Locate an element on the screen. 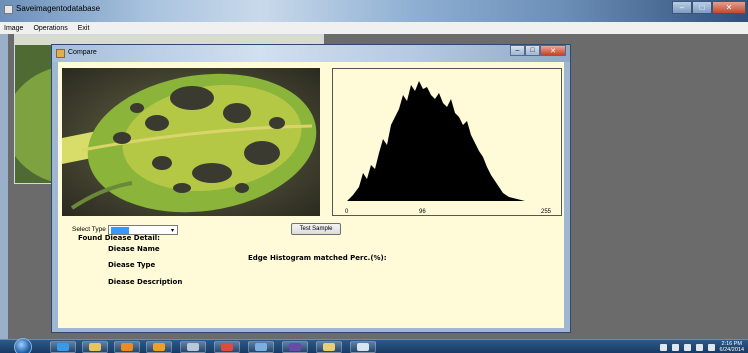  application-icon is located at coordinates (363, 347).